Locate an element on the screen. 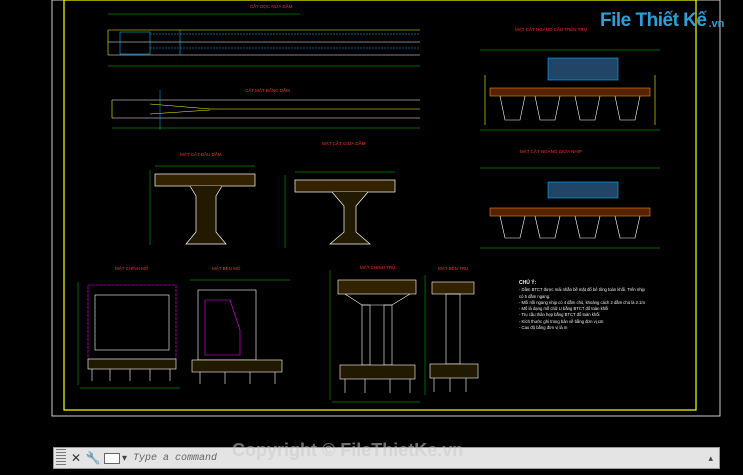 The image size is (743, 475). command-history-dropdown: ▾ is located at coordinates (116, 458).